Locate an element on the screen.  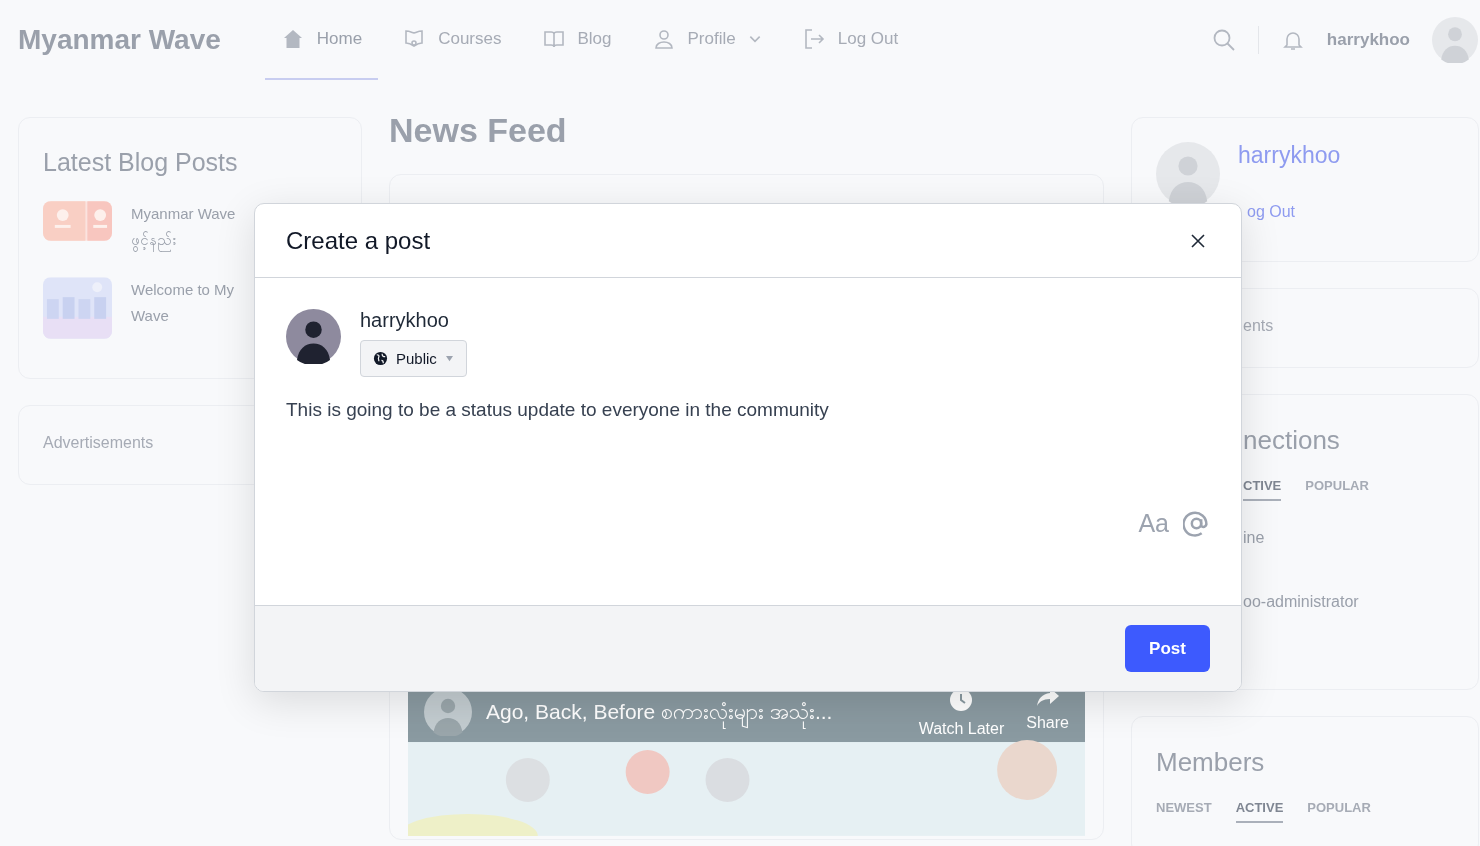
user-name: harrykhoo is located at coordinates (1368, 40).